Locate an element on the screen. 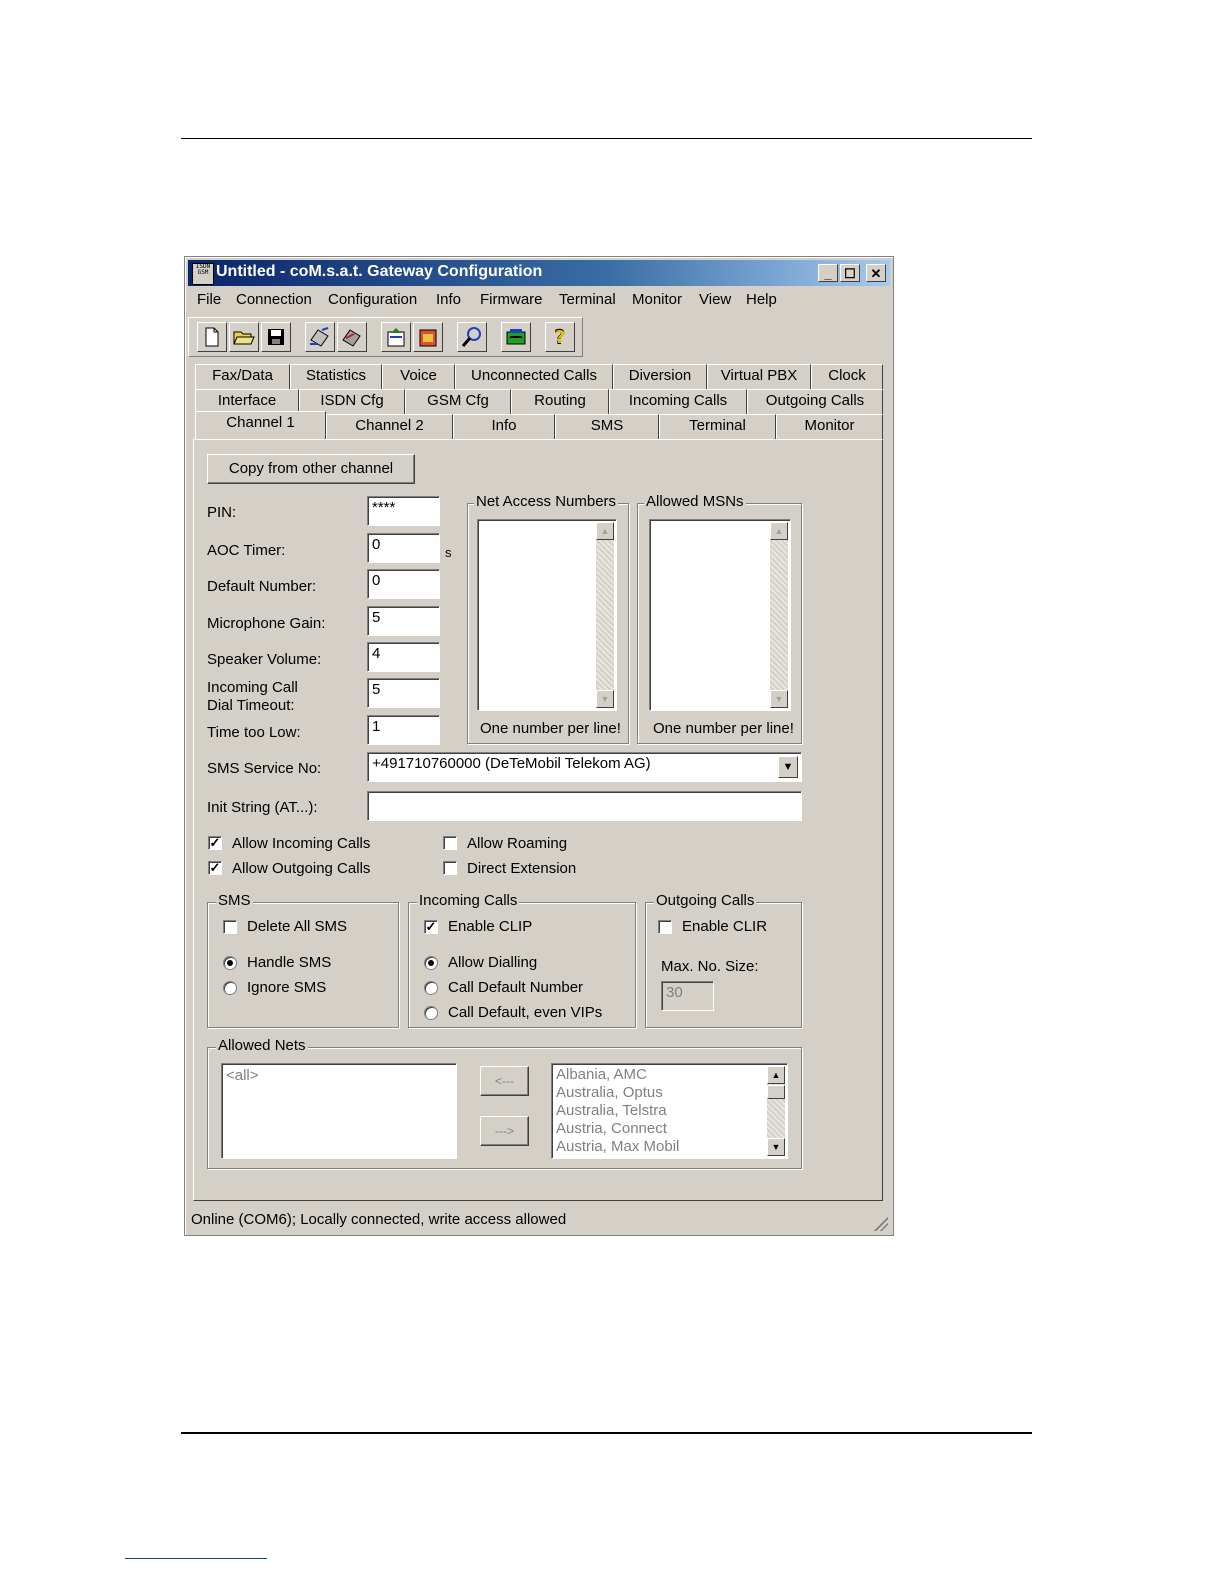 The height and width of the screenshot is (1584, 1224). allow-incoming-checkbox: ✓ is located at coordinates (215, 843).